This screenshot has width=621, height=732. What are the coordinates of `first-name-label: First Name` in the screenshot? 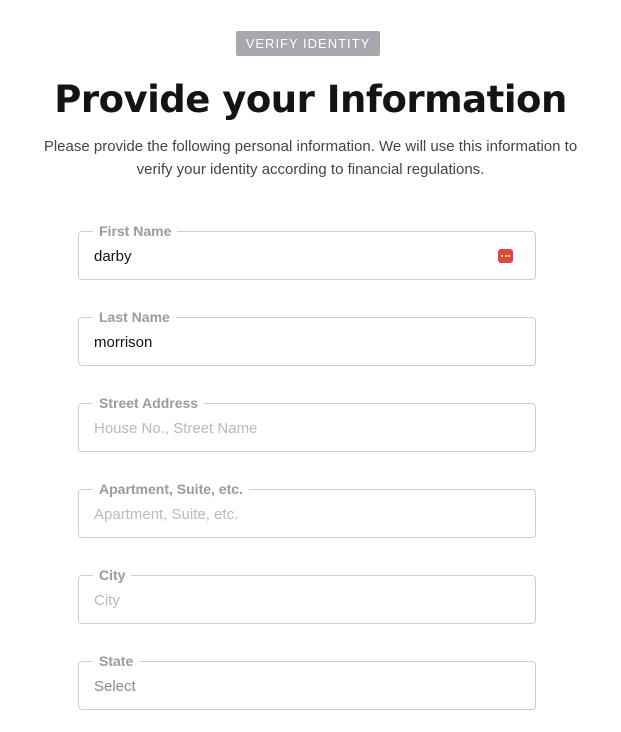 It's located at (135, 231).